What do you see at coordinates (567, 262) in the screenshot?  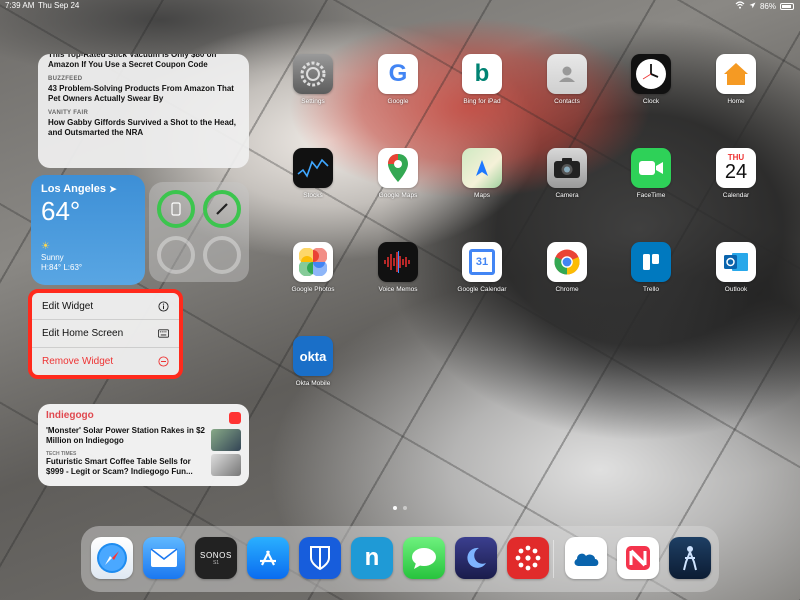 I see `chrome-icon` at bounding box center [567, 262].